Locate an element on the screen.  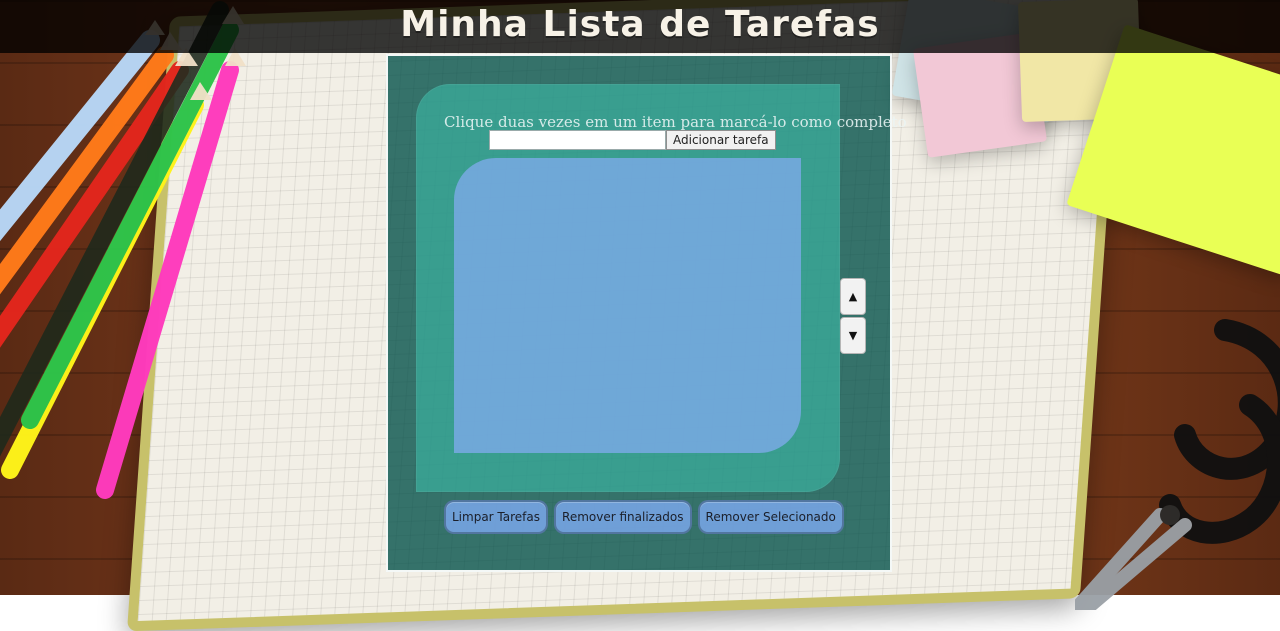
remove-completed-button: Remover finalizados is located at coordinates (623, 517).